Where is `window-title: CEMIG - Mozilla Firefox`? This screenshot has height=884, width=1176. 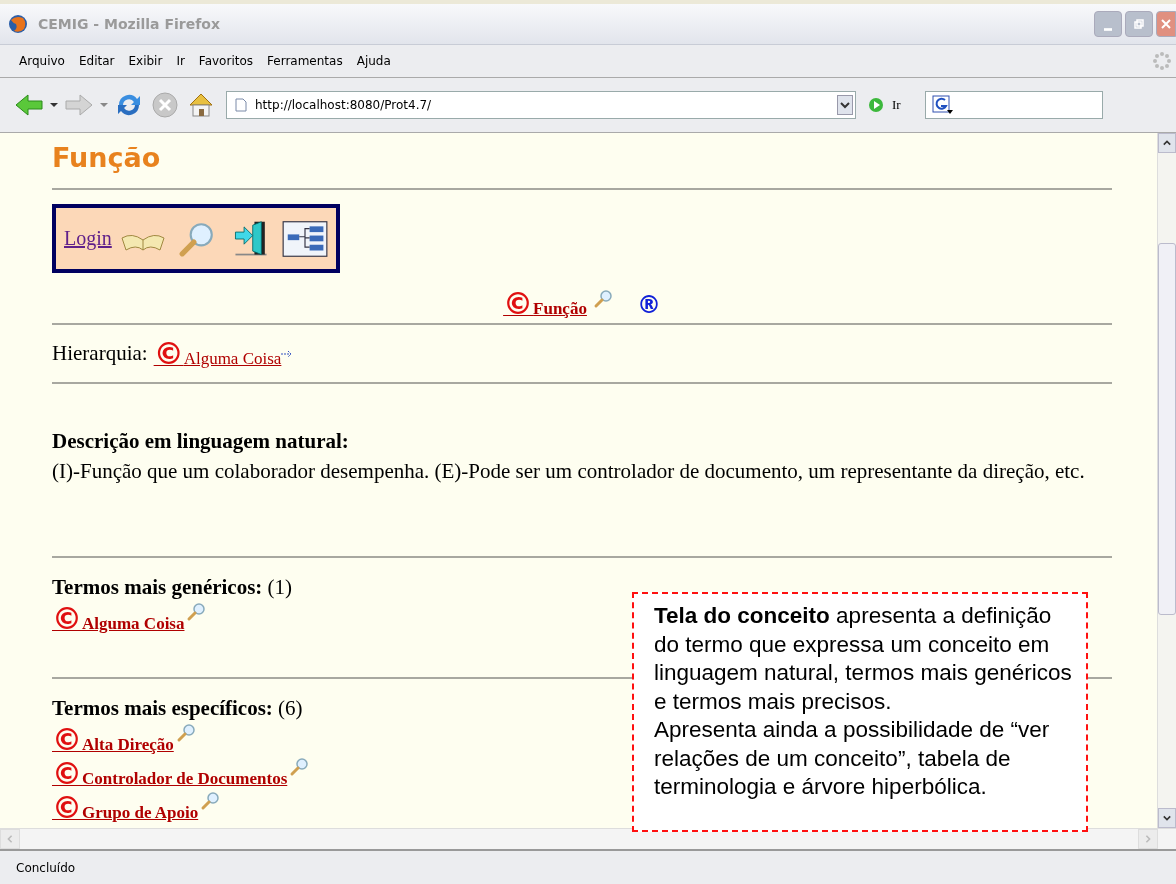
window-title: CEMIG - Mozilla Firefox is located at coordinates (129, 24).